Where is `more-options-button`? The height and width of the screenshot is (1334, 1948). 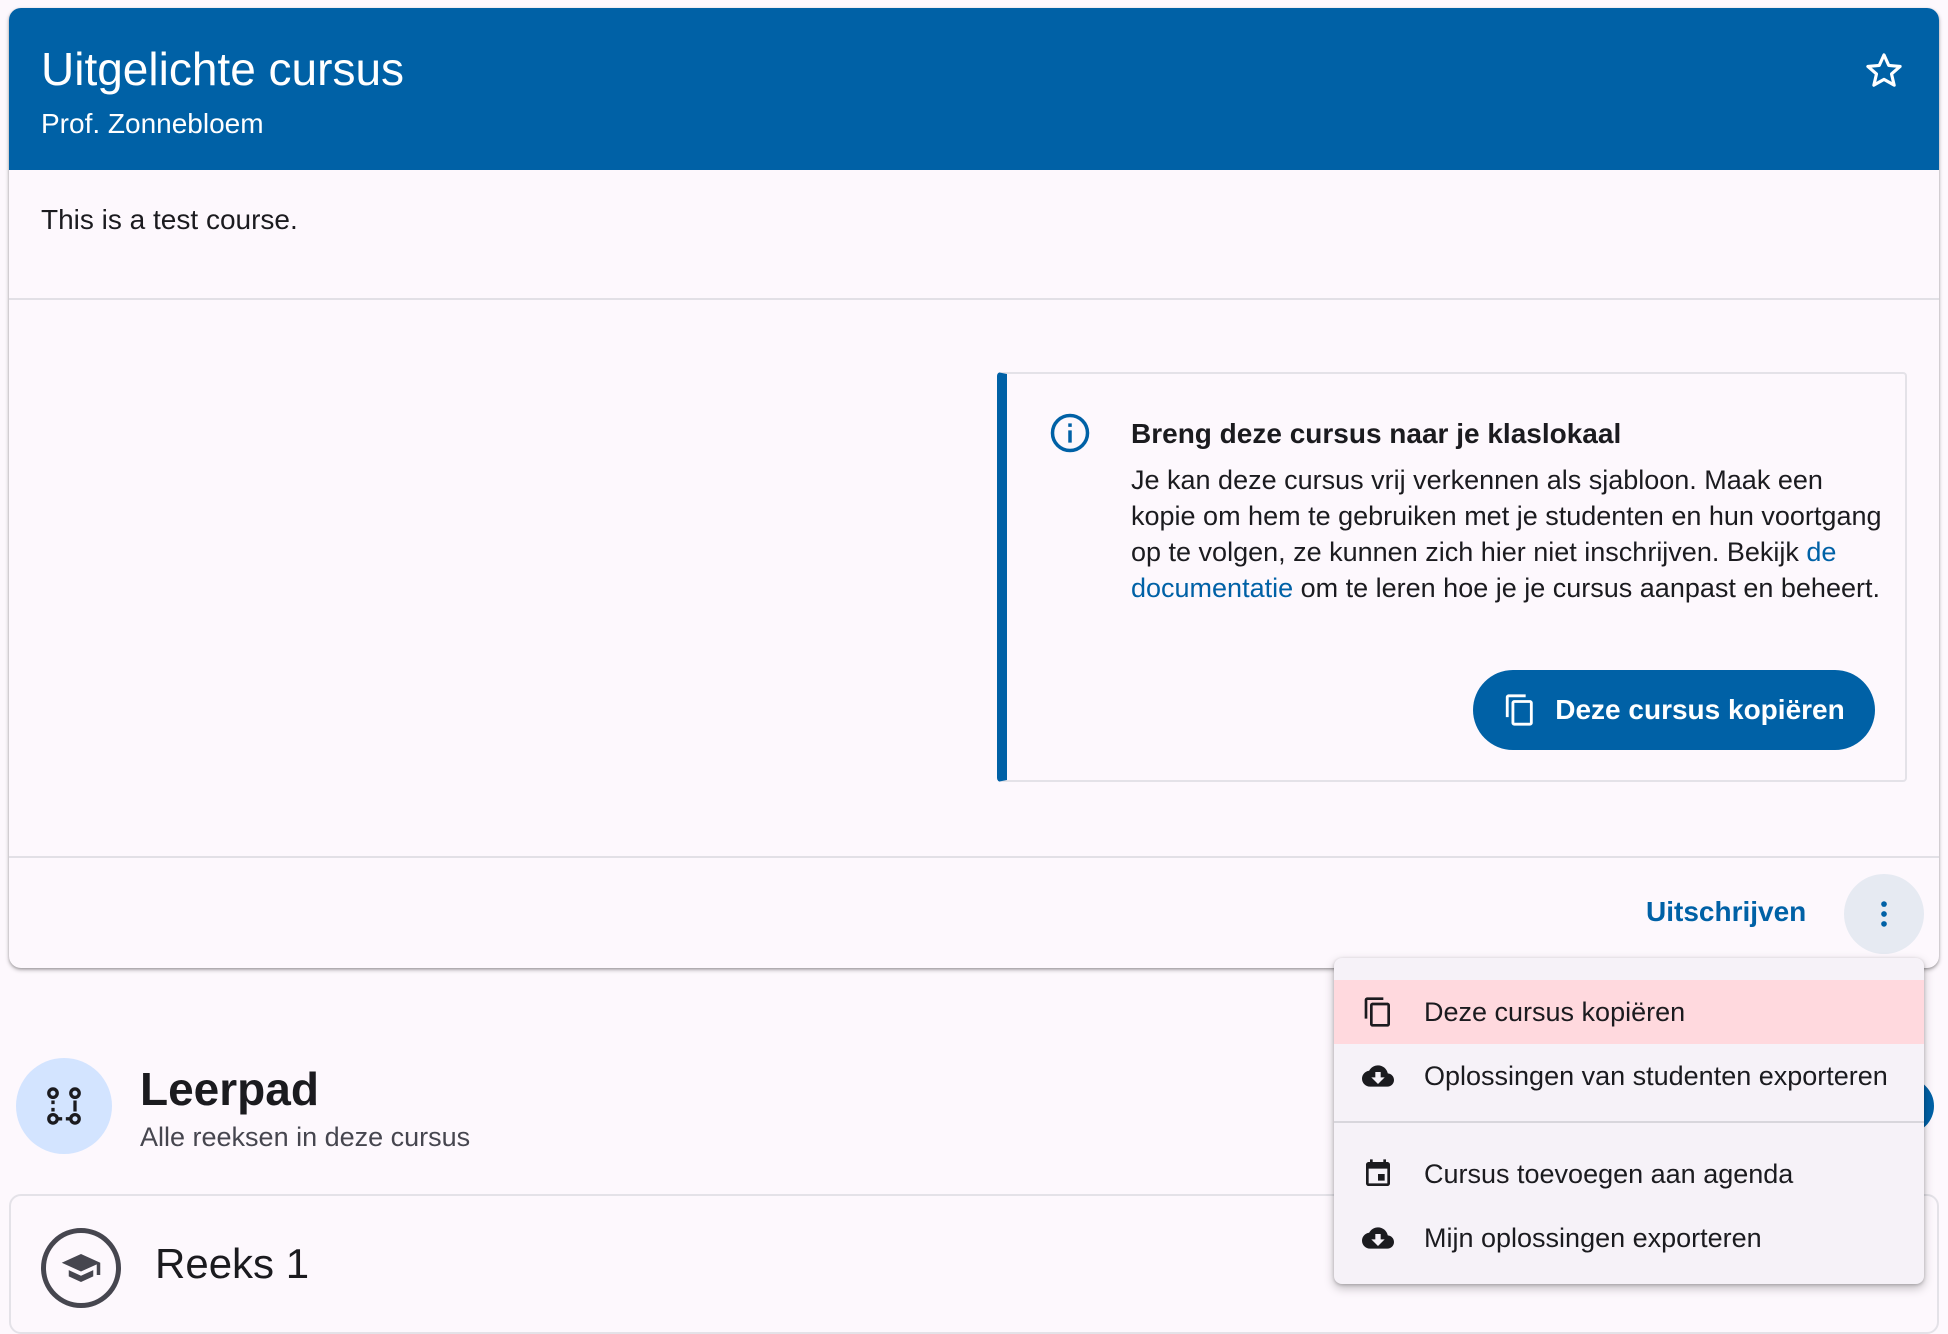 more-options-button is located at coordinates (1884, 914).